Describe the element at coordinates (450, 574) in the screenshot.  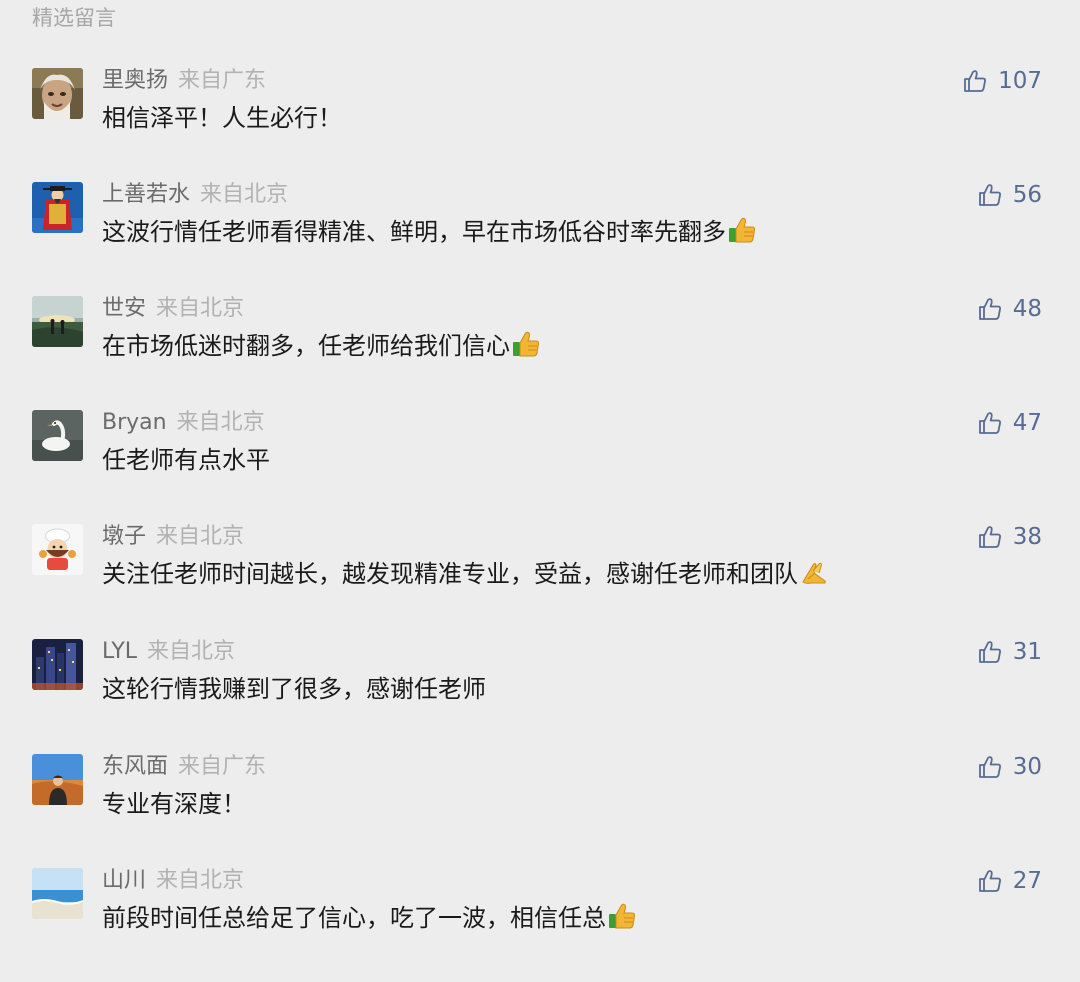
I see `comment-text-body: 关注任老师时间越长，越发现精准专业，受益，感谢任老师和团队` at that location.